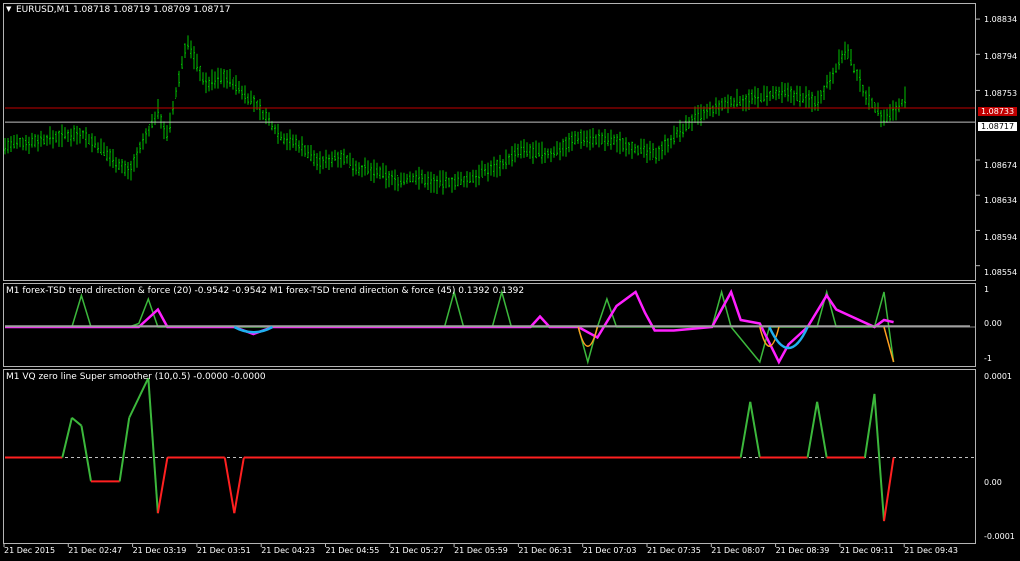 The height and width of the screenshot is (561, 1020). Describe the element at coordinates (998, 111) in the screenshot. I see `red-level-price-tag: 1.08733` at that location.